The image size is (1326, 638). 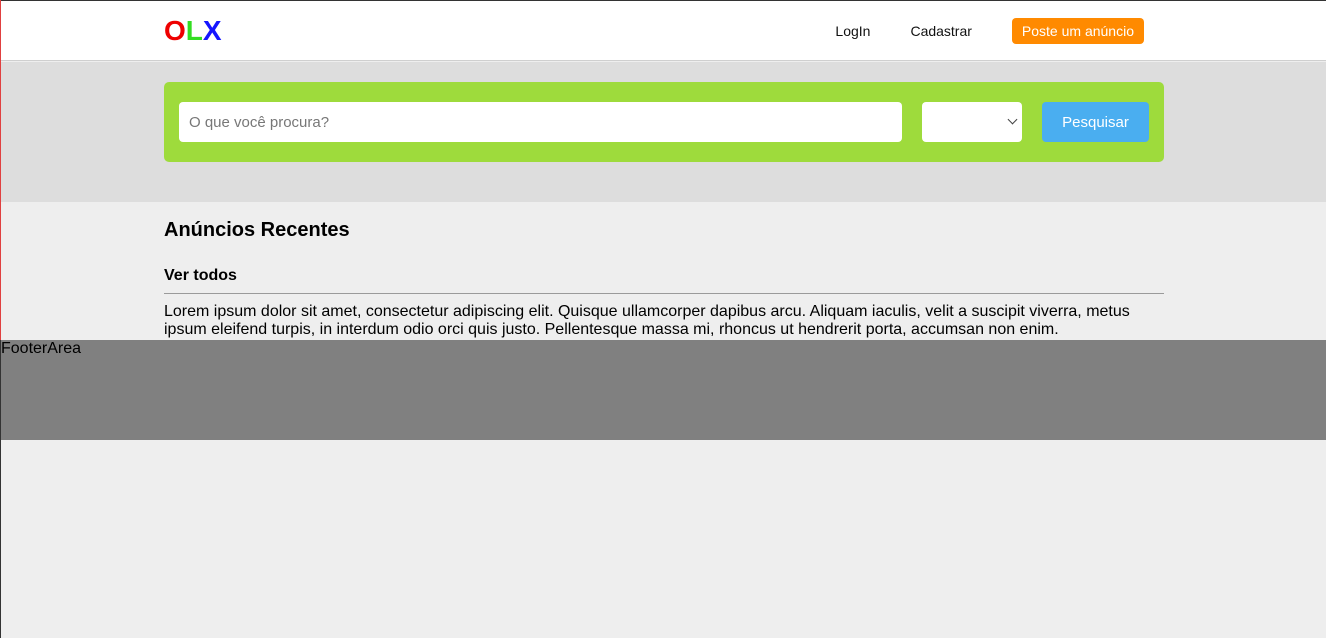 What do you see at coordinates (940, 31) in the screenshot?
I see `register-link: Cadastrar` at bounding box center [940, 31].